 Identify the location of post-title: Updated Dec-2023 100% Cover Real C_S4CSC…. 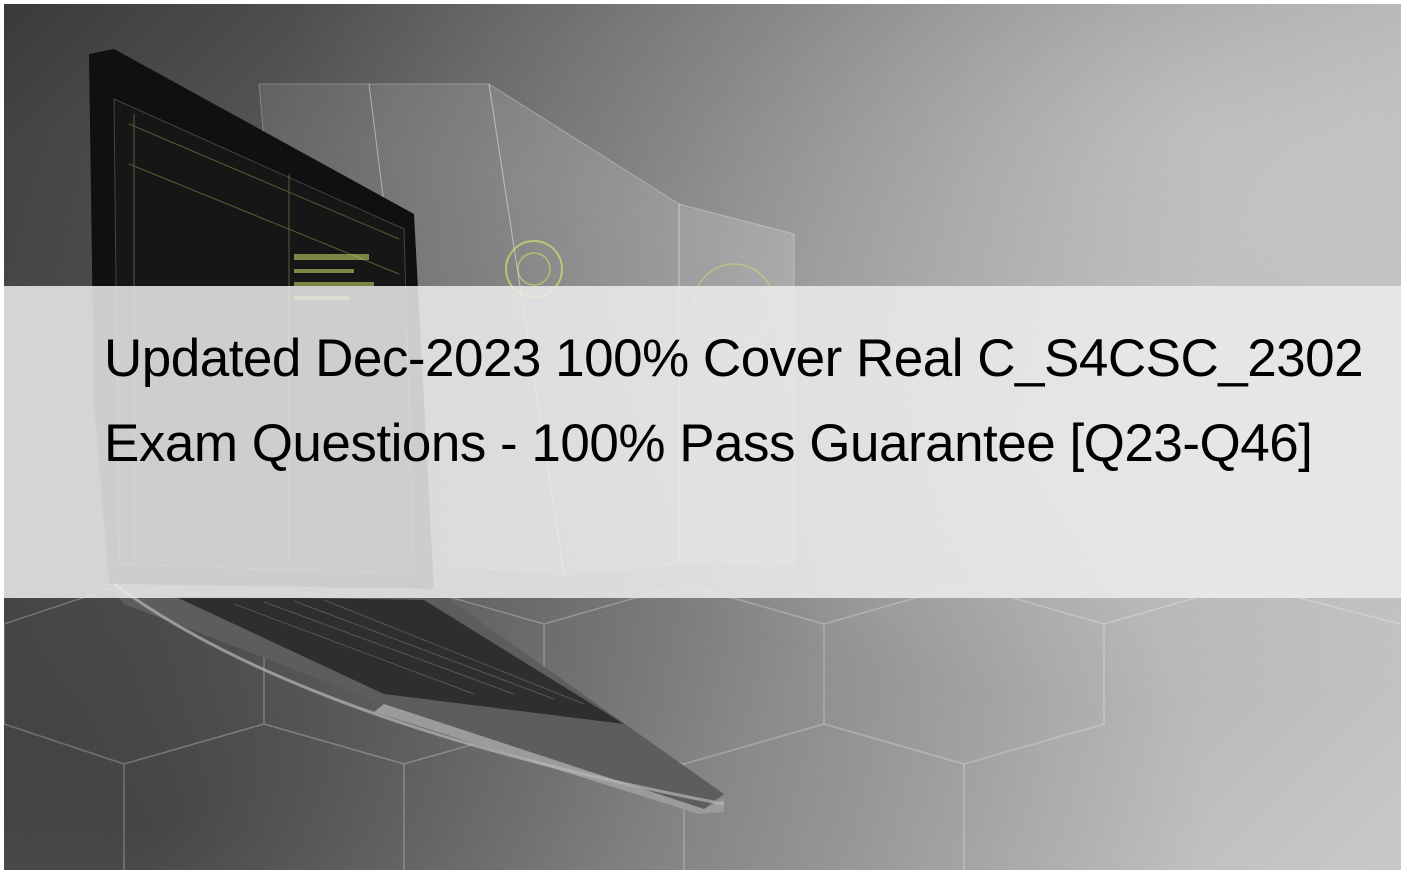
(734, 401).